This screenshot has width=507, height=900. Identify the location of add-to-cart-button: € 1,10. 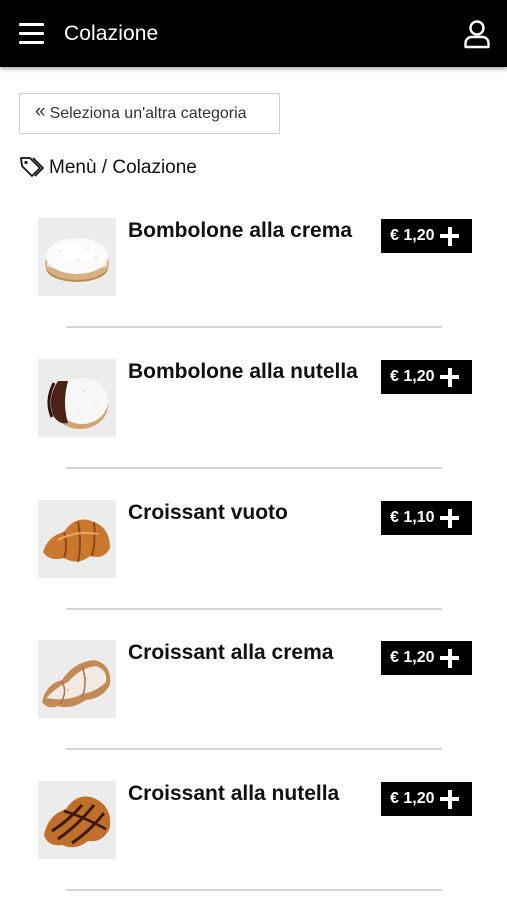
(426, 518).